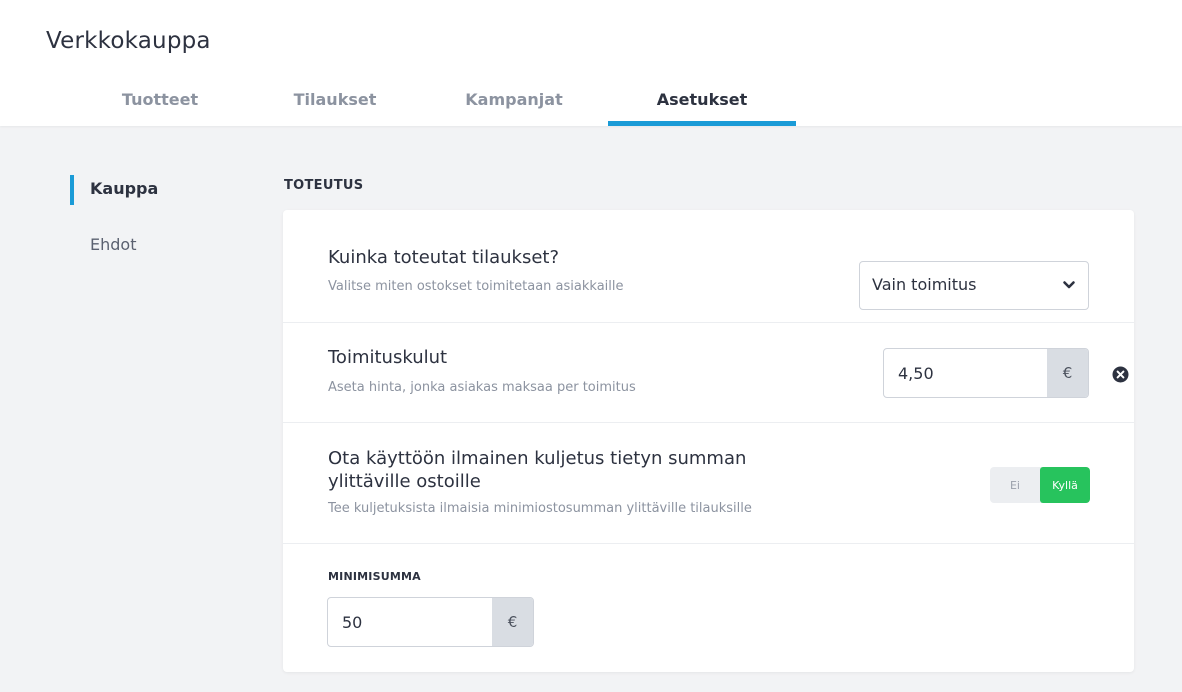 Image resolution: width=1182 pixels, height=692 pixels. Describe the element at coordinates (404, 481) in the screenshot. I see `free-shipping-title-line2: ylittäville ostoille` at that location.